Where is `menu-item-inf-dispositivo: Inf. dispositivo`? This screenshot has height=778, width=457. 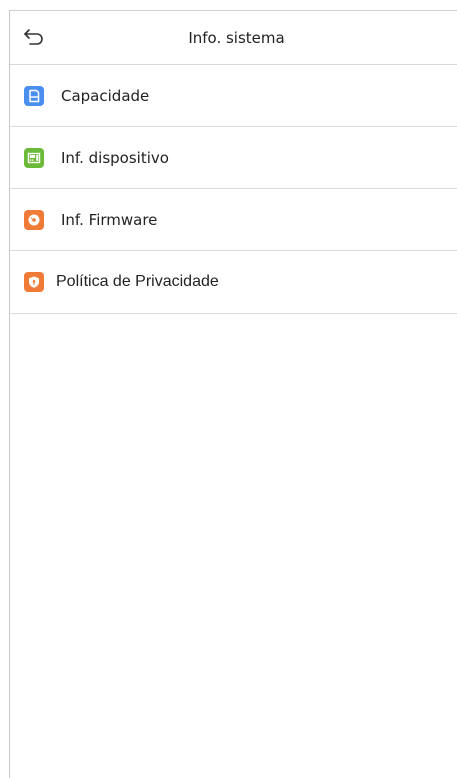 menu-item-inf-dispositivo: Inf. dispositivo is located at coordinates (233, 158).